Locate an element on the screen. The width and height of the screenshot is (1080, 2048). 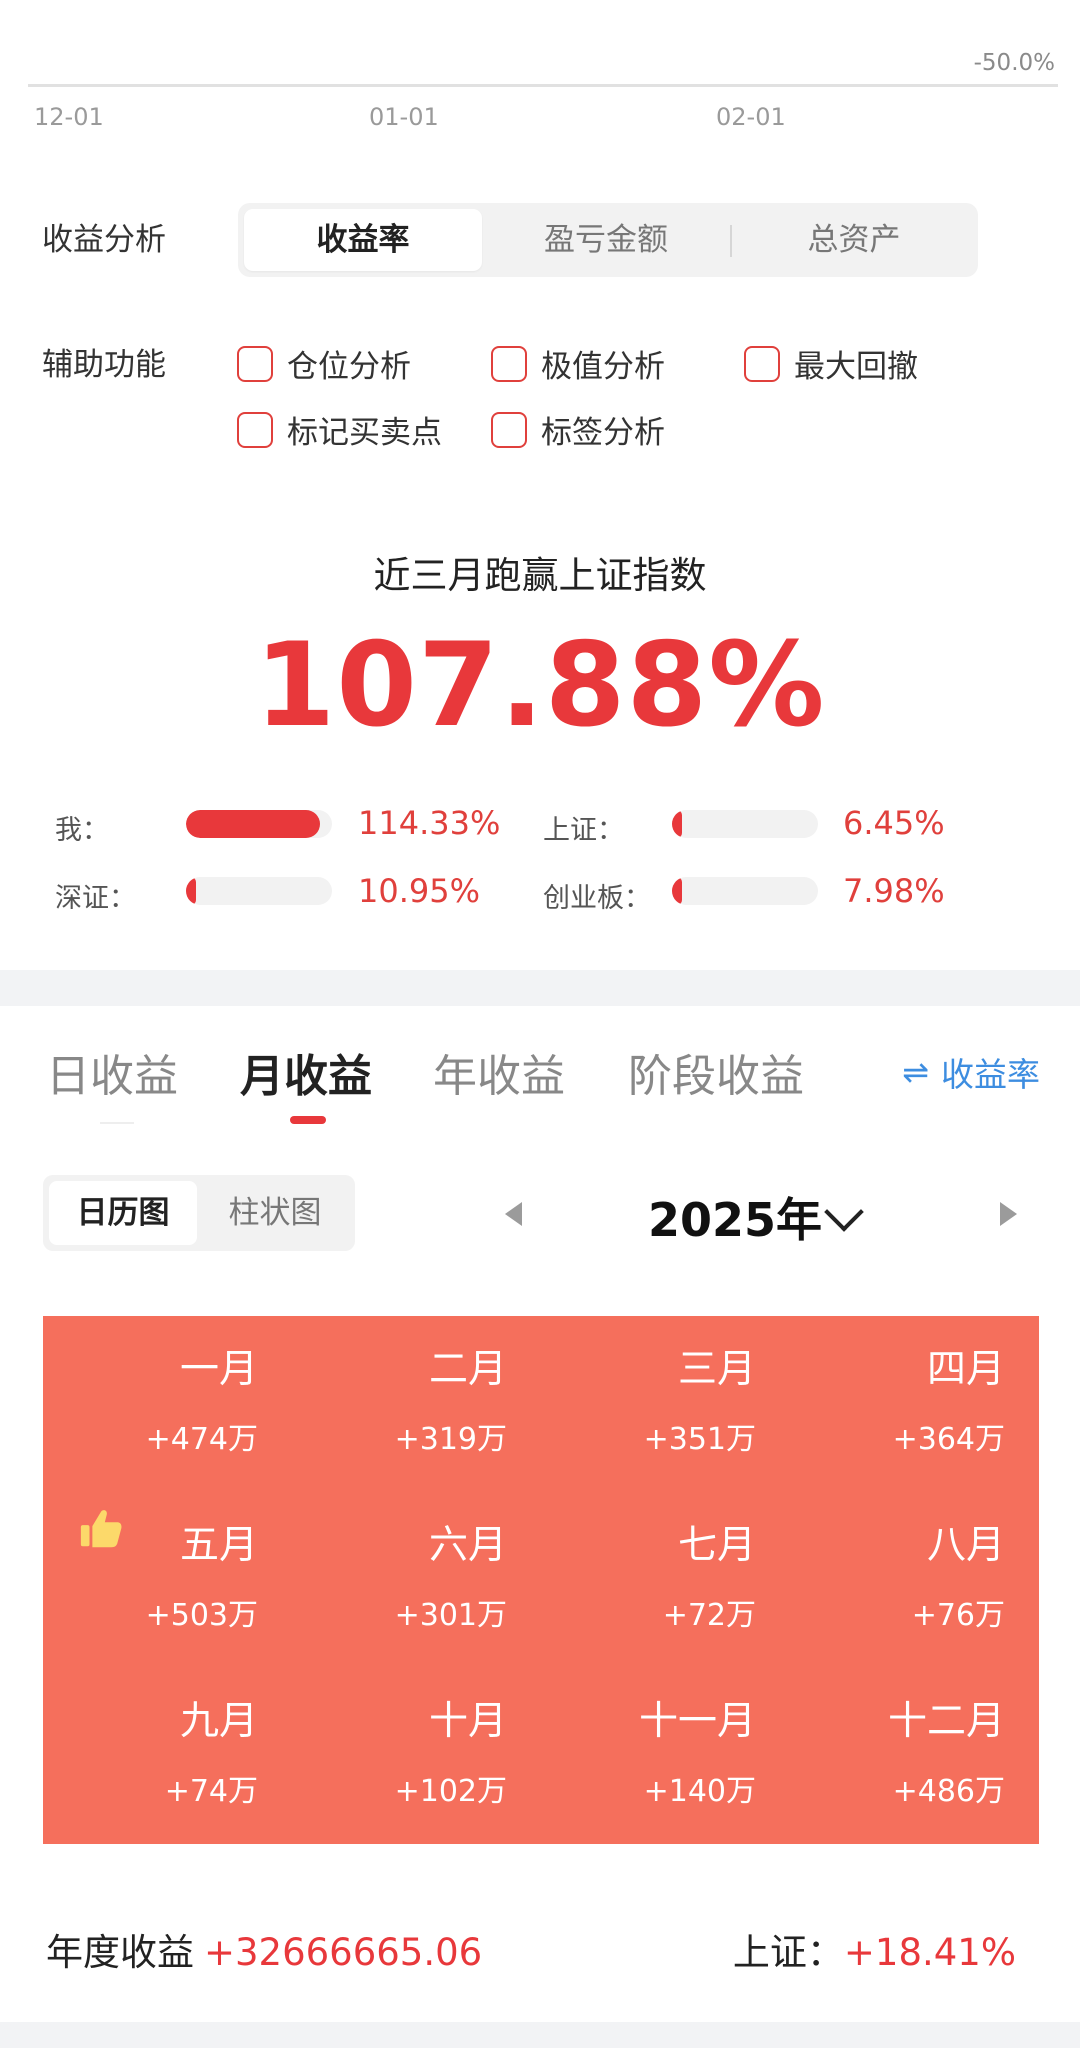
aux-checkbox-extreme: 极值分析 is located at coordinates (578, 363).